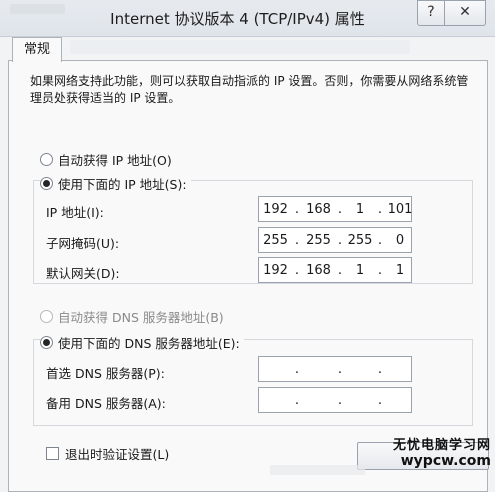  Describe the element at coordinates (149, 343) in the screenshot. I see `radio-manual-dns-label: 使用下面的 DNS 服务器地址(E):` at that location.